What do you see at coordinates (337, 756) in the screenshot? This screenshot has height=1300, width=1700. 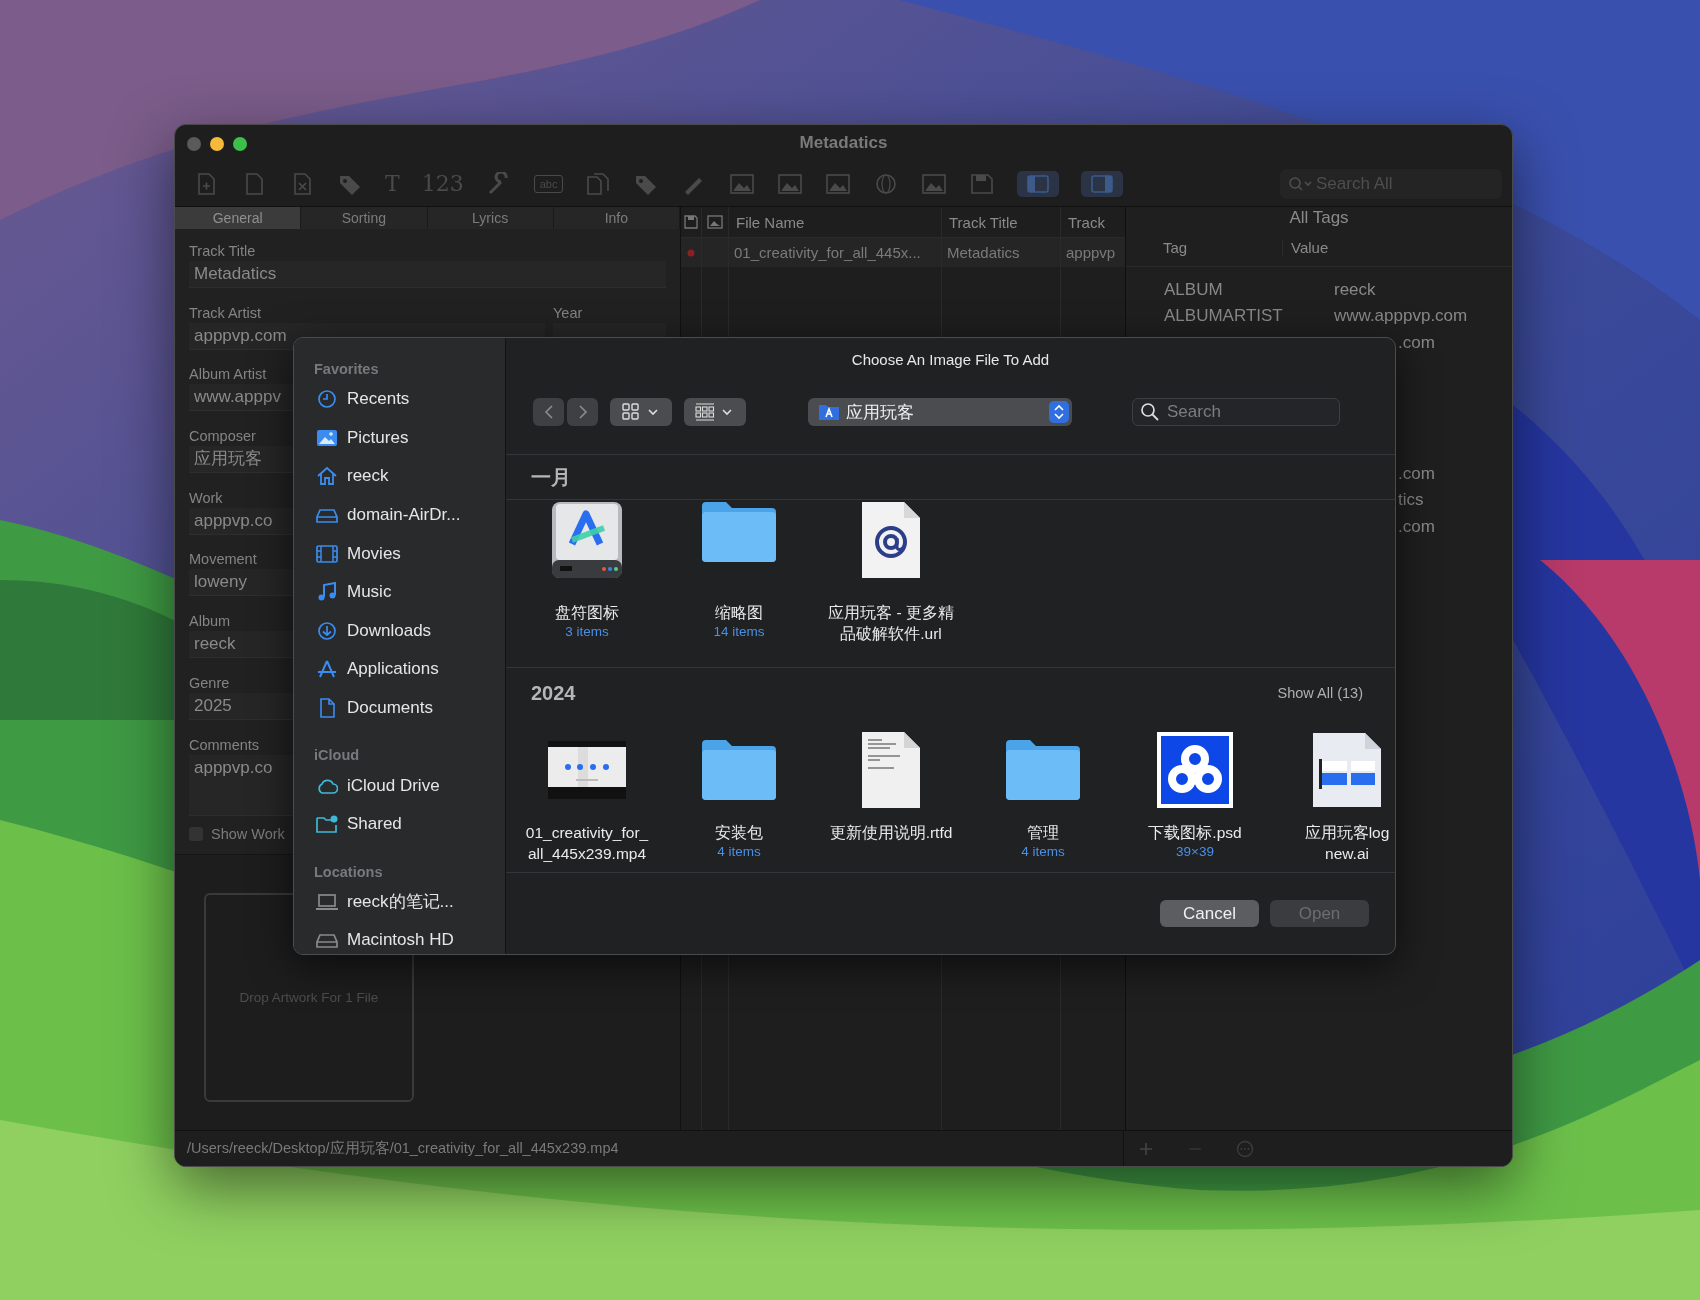 I see `sidebar-heading: iCloud` at bounding box center [337, 756].